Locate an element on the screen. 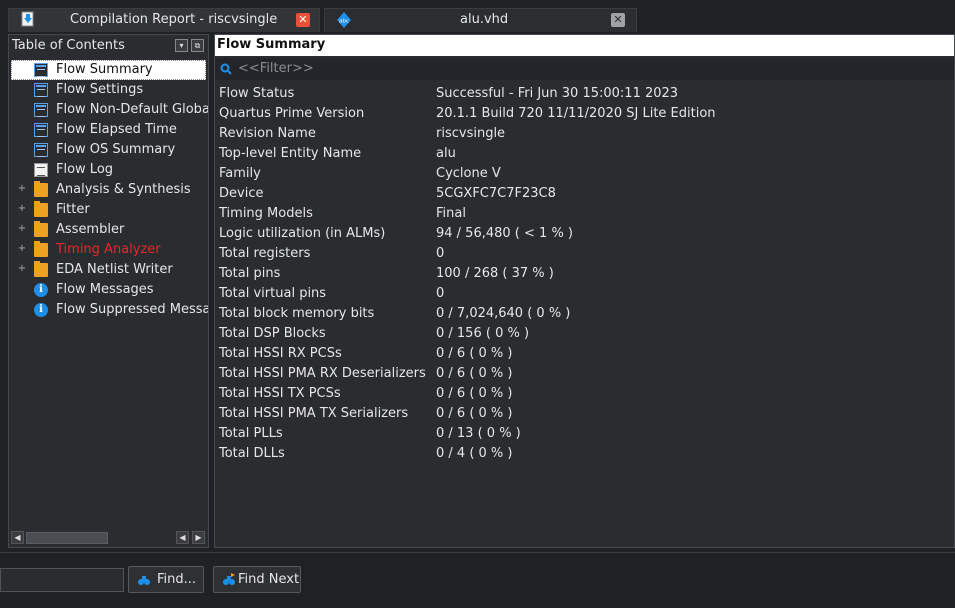 The width and height of the screenshot is (955, 608). toc-item-timing-analyzer: + Timing Analyzer is located at coordinates (108, 250).